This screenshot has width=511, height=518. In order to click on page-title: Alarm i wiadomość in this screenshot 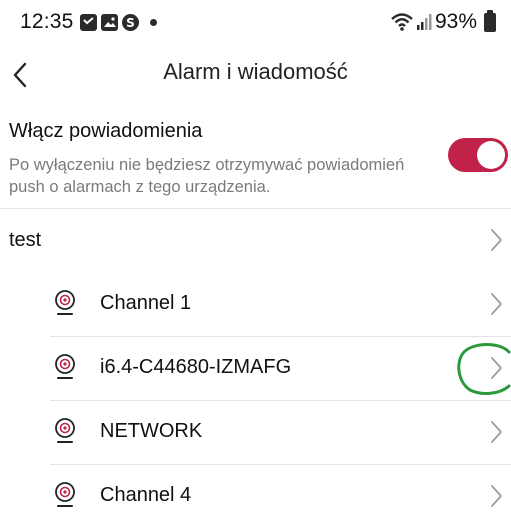, I will do `click(255, 71)`.